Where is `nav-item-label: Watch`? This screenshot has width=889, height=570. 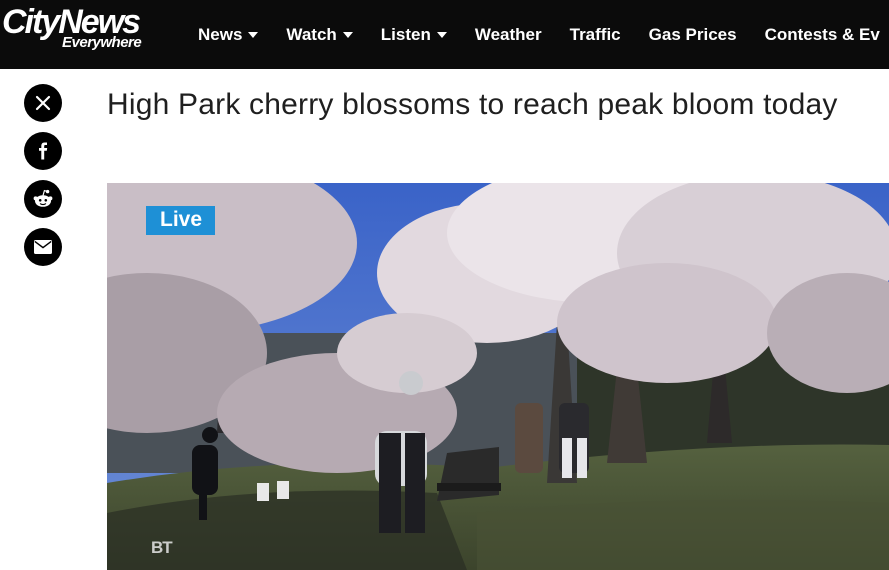 nav-item-label: Watch is located at coordinates (311, 34).